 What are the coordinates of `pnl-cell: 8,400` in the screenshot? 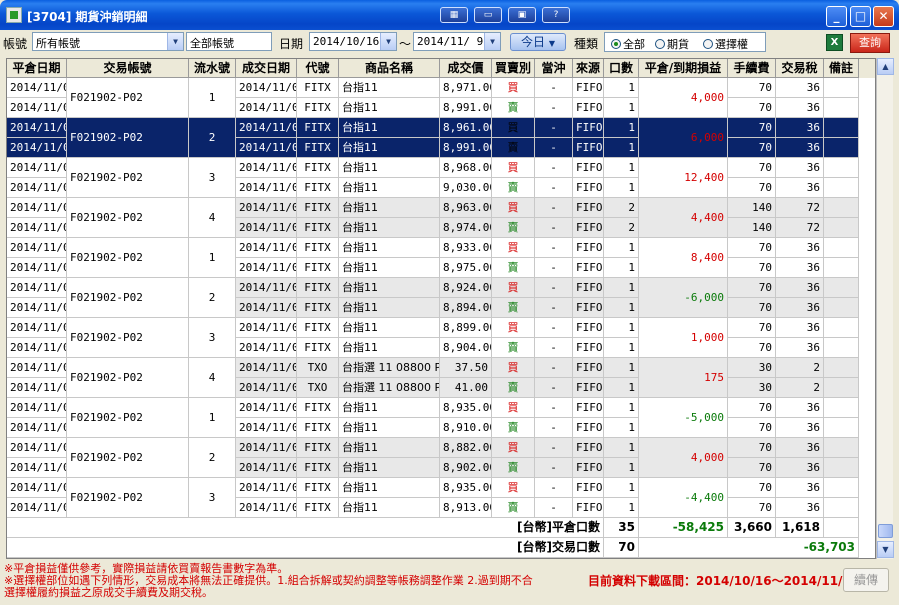 It's located at (683, 258).